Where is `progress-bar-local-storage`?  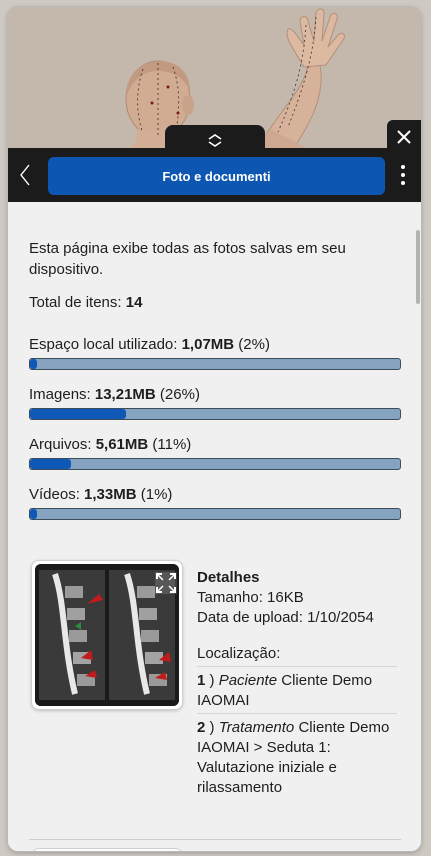
progress-bar-local-storage is located at coordinates (215, 364).